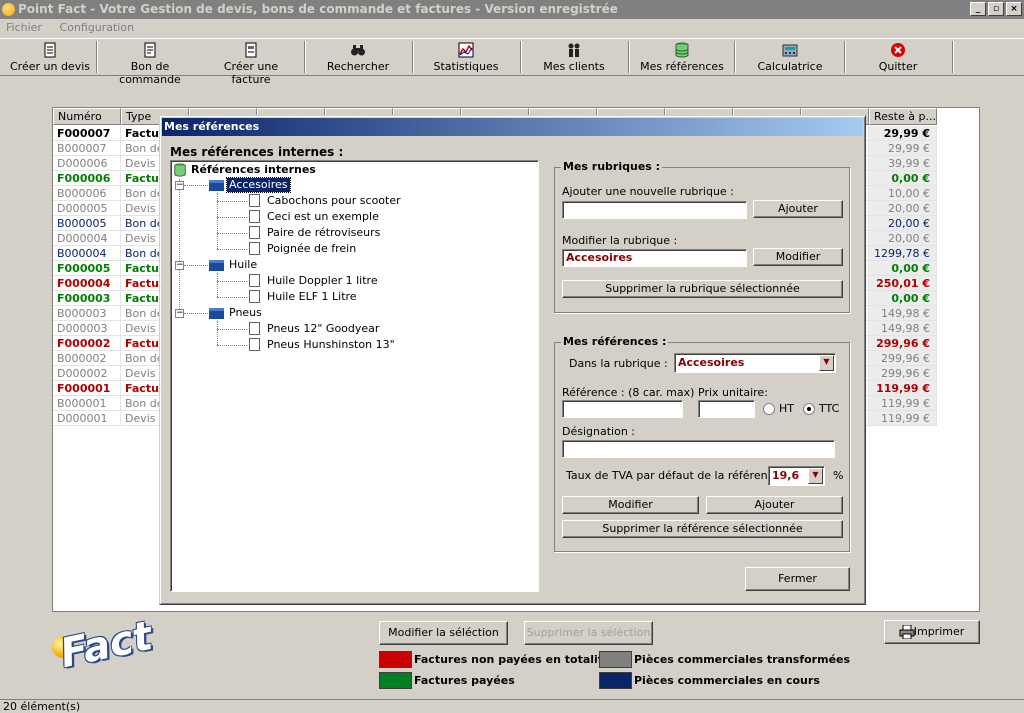 The height and width of the screenshot is (713, 1024). What do you see at coordinates (996, 9) in the screenshot?
I see `maximize-button: ▫` at bounding box center [996, 9].